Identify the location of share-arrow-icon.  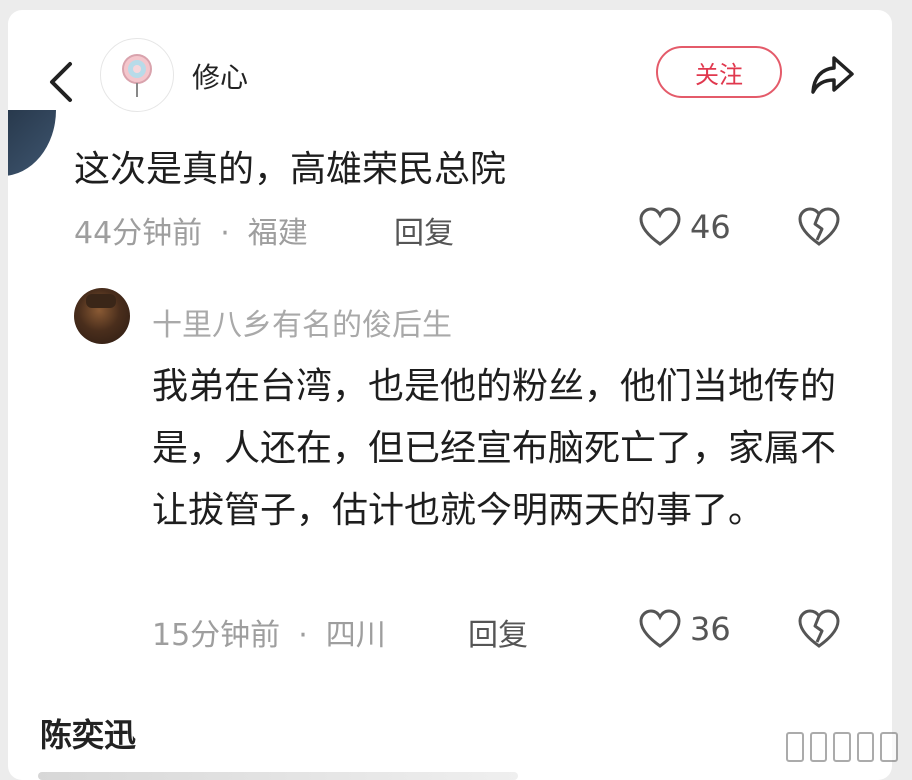
(832, 75).